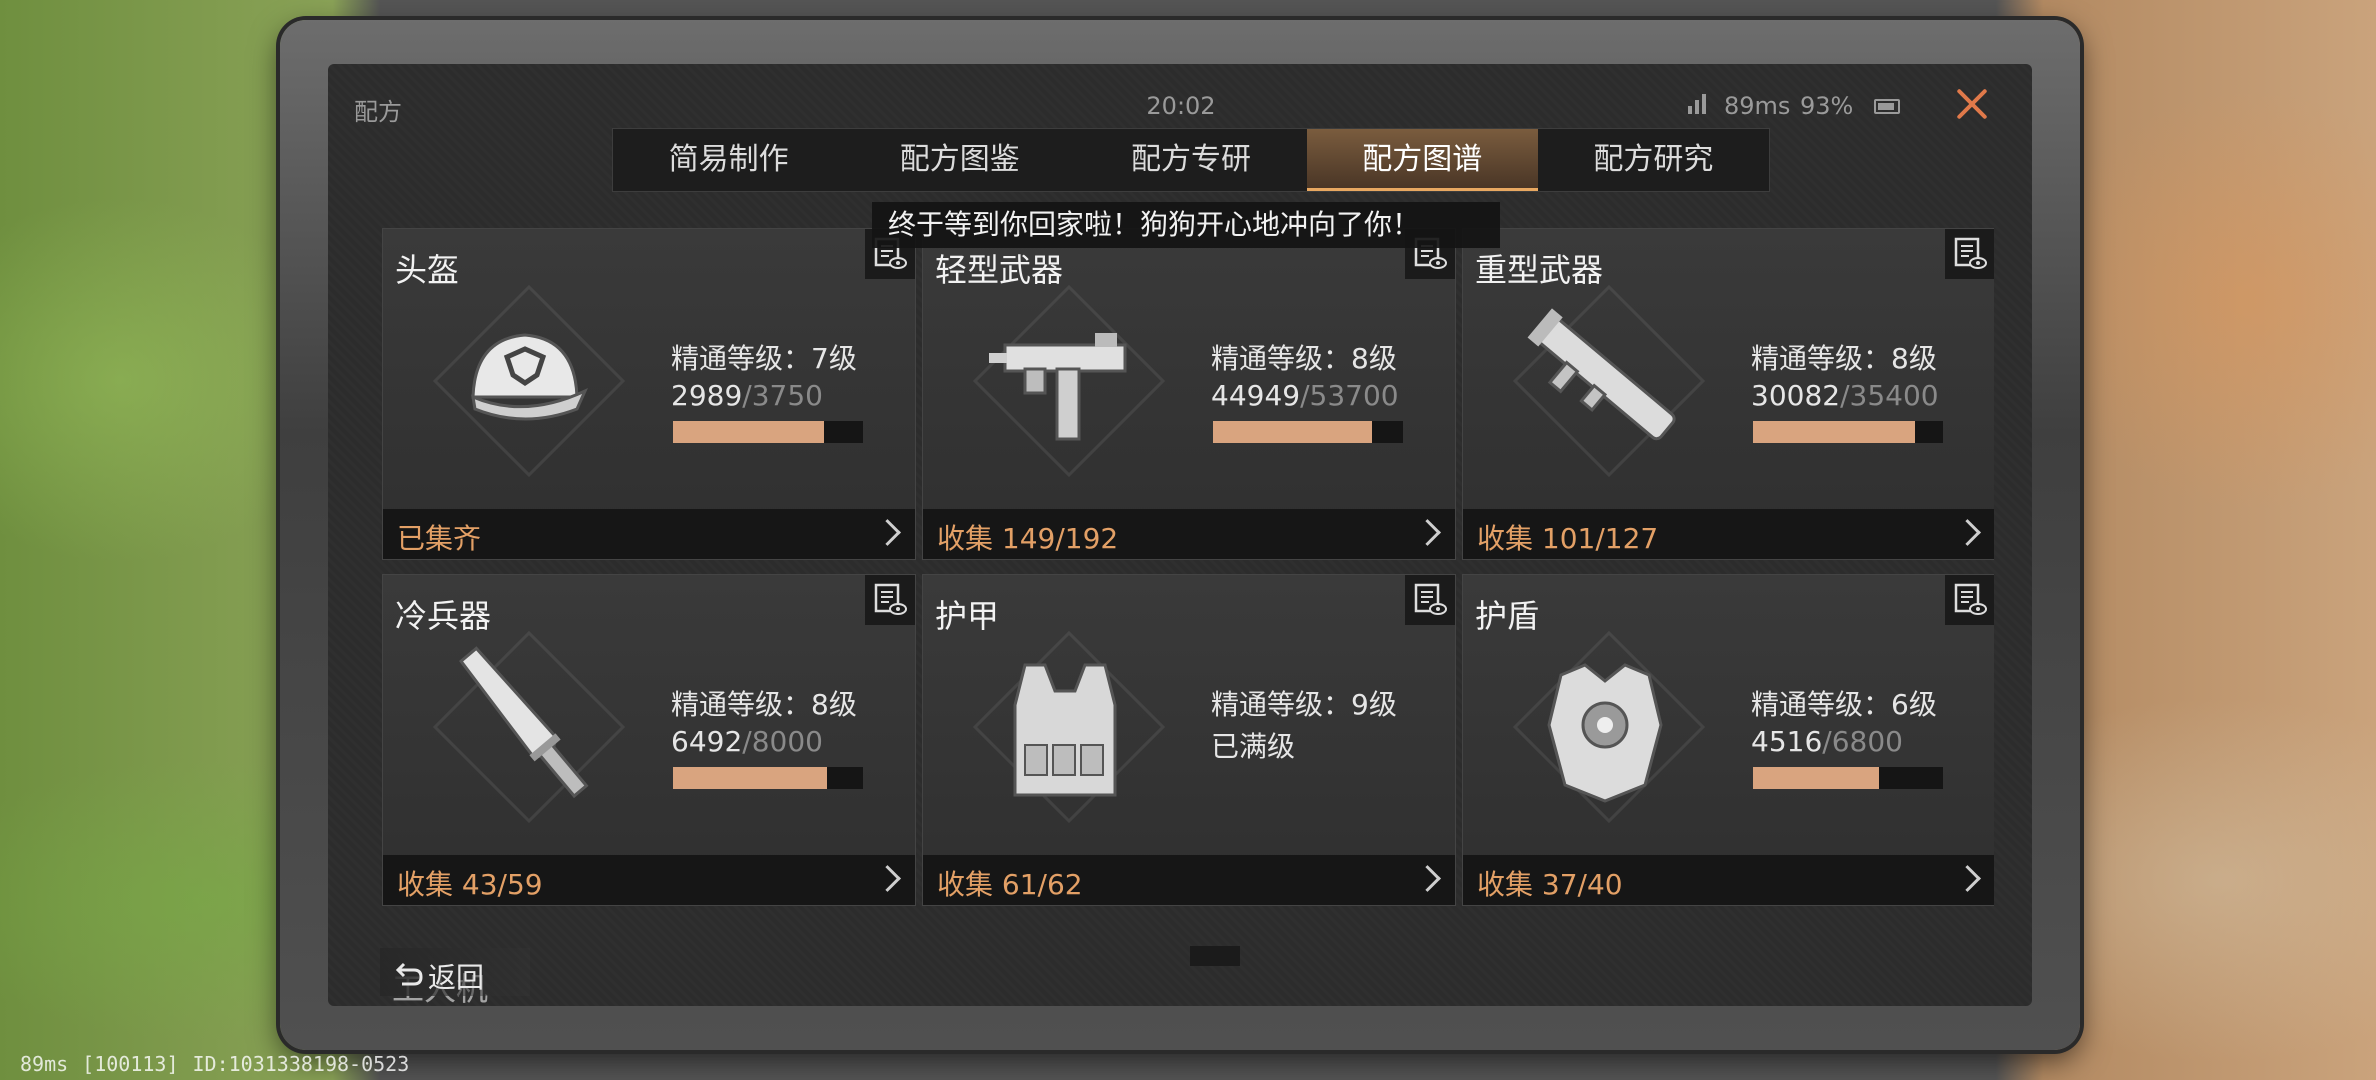 This screenshot has height=1080, width=2376. I want to click on mastery-progress: 44949/53700, so click(1305, 395).